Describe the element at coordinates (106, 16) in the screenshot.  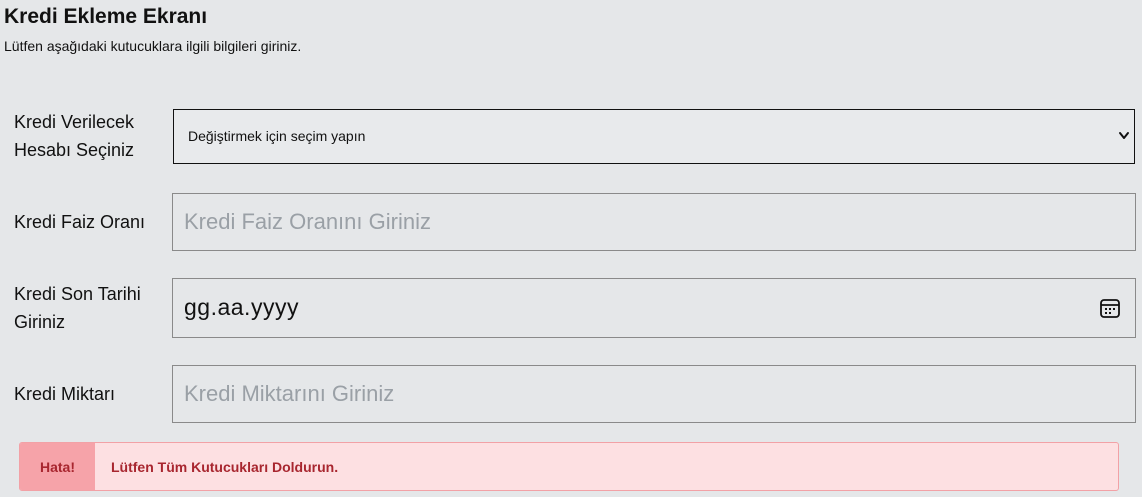
I see `page-title: Kredi Ekleme Ekranı` at that location.